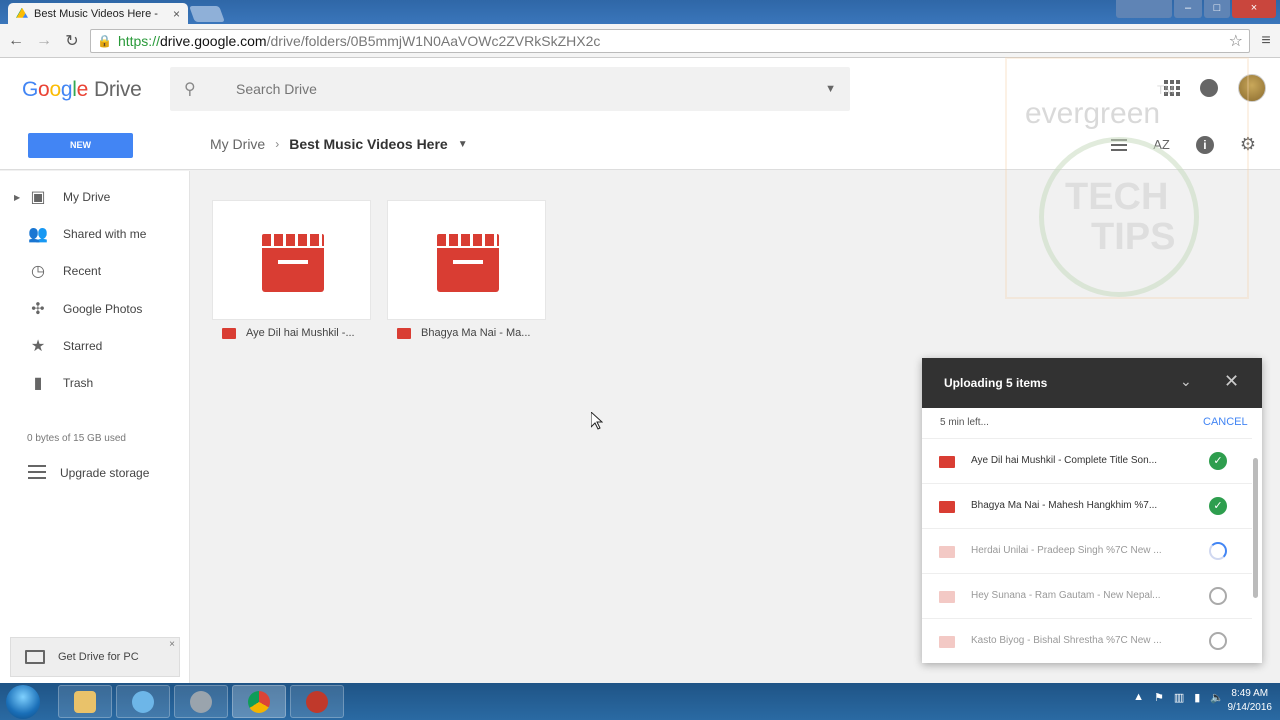 The image size is (1280, 720). I want to click on taskbar-clock: 8:49 AM 9/14/2016, so click(1250, 701).